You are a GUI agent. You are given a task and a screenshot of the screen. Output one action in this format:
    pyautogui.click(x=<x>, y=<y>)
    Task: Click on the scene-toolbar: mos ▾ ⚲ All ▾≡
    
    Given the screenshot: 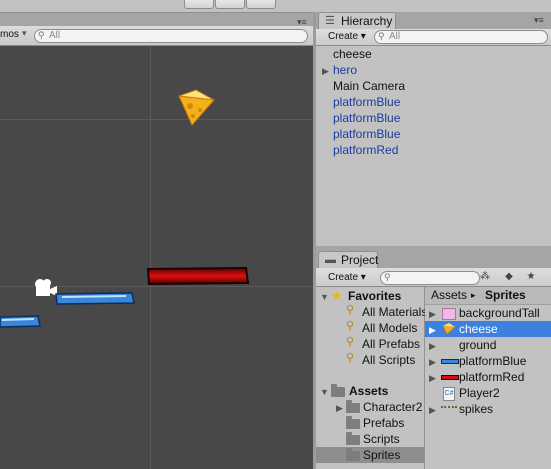 What is the action you would take?
    pyautogui.click(x=156, y=31)
    